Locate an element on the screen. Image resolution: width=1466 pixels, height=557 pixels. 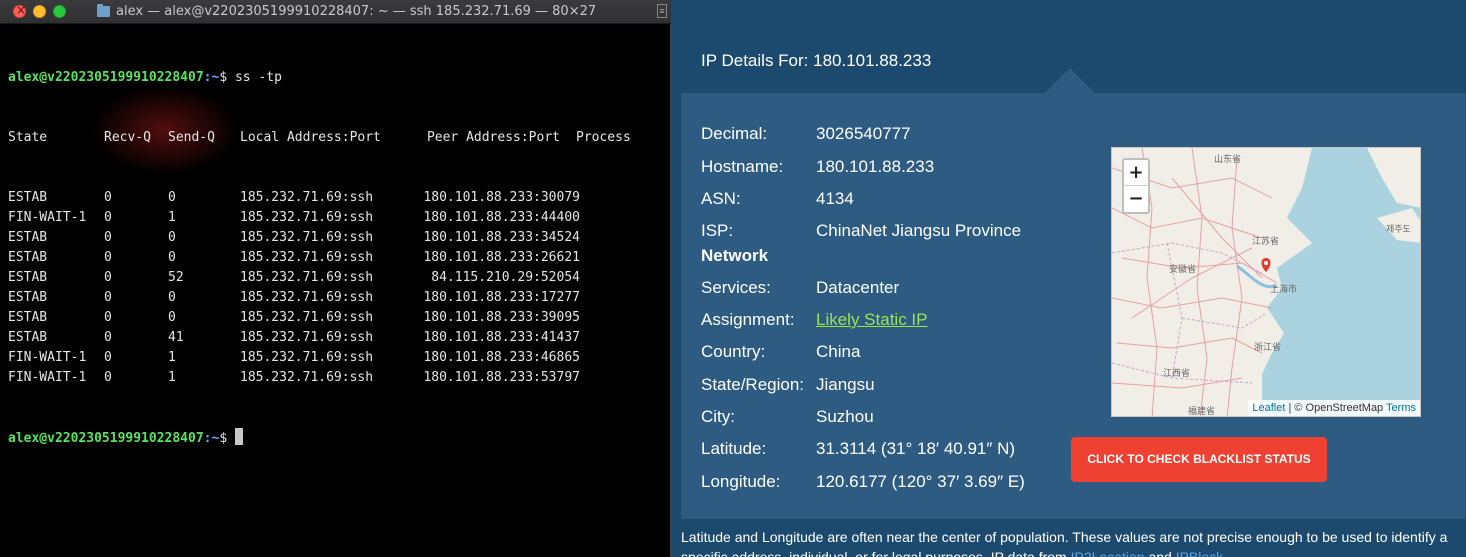
zoom-out-button: − is located at coordinates (1136, 199).